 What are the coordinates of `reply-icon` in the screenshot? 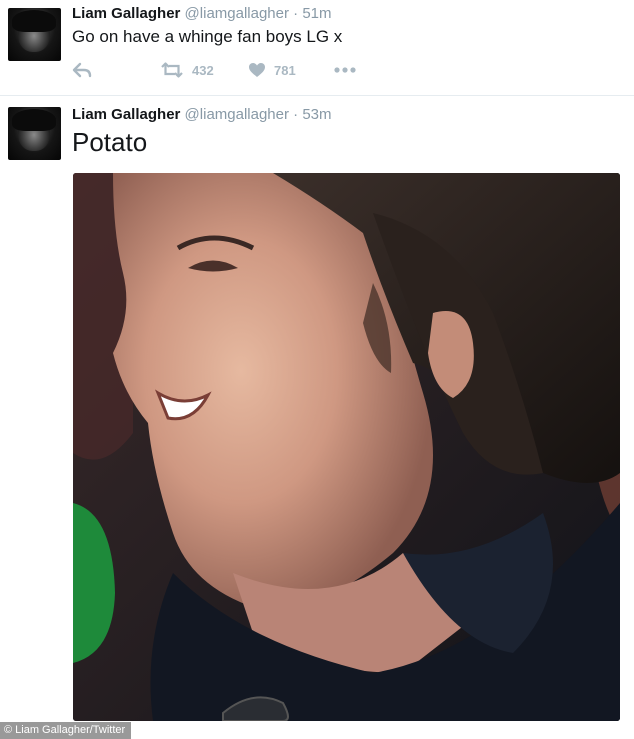 It's located at (82, 70).